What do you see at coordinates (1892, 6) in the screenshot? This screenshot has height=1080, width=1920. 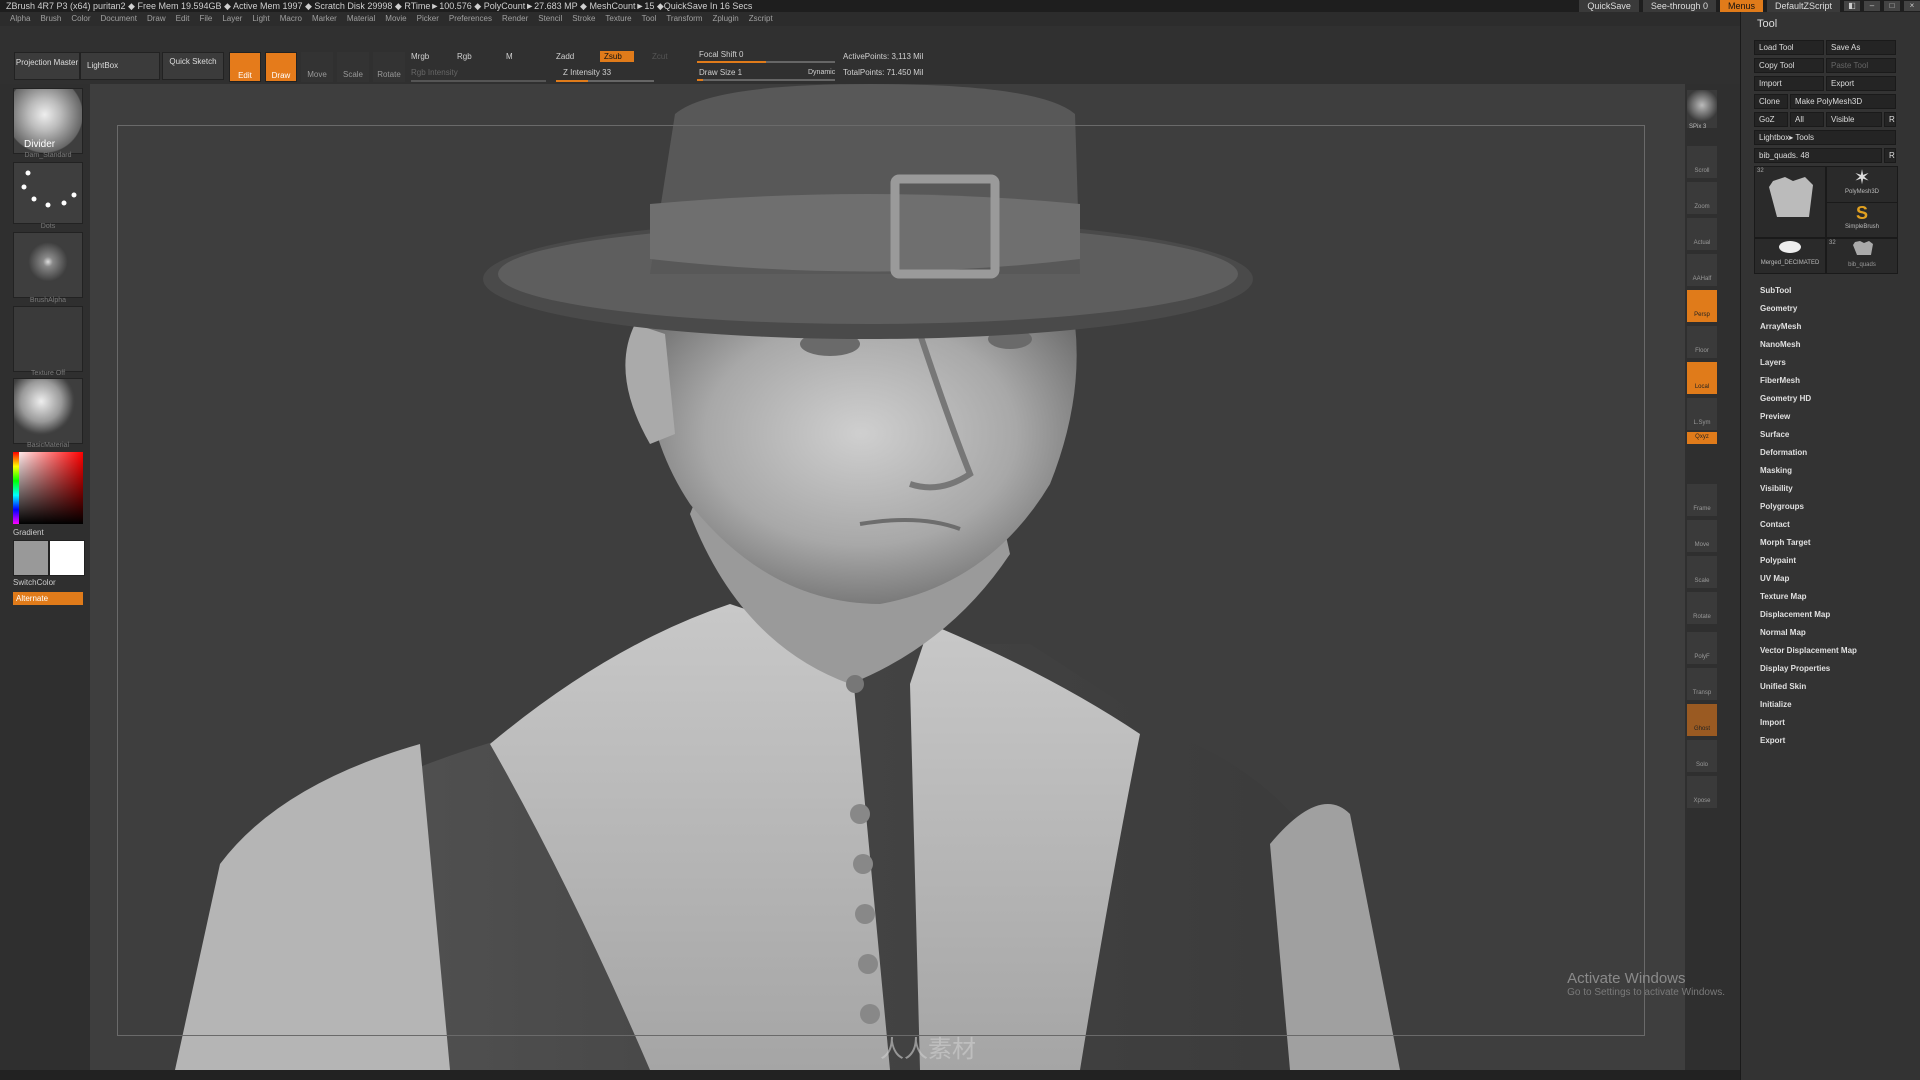 I see `maximize-icon: □` at bounding box center [1892, 6].